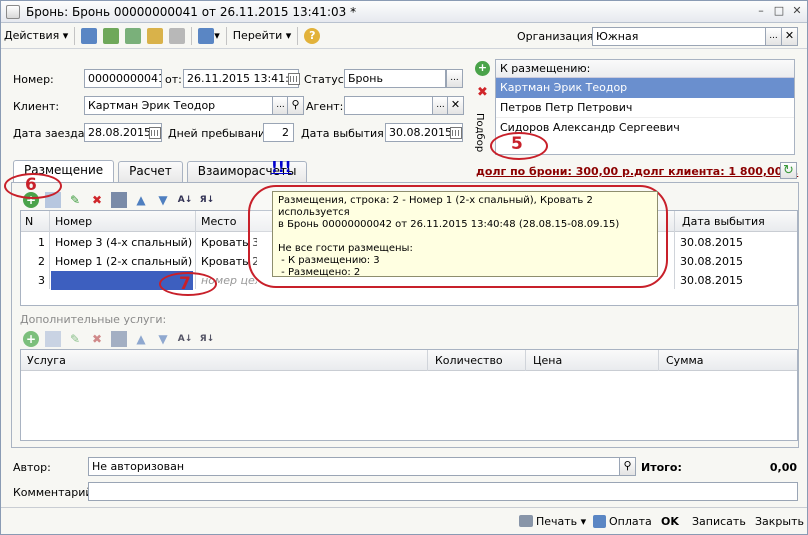 The width and height of the screenshot is (808, 535). What do you see at coordinates (119, 200) in the screenshot?
I see `end-edit-icon` at bounding box center [119, 200].